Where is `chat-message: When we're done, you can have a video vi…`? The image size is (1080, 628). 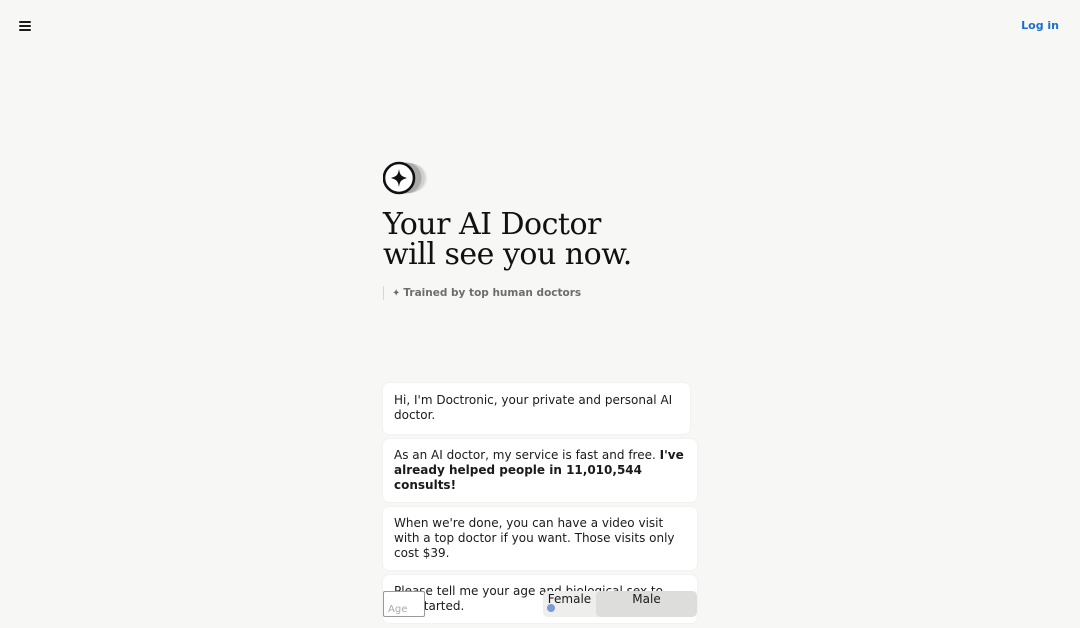 chat-message: When we're done, you can have a video vi… is located at coordinates (540, 538).